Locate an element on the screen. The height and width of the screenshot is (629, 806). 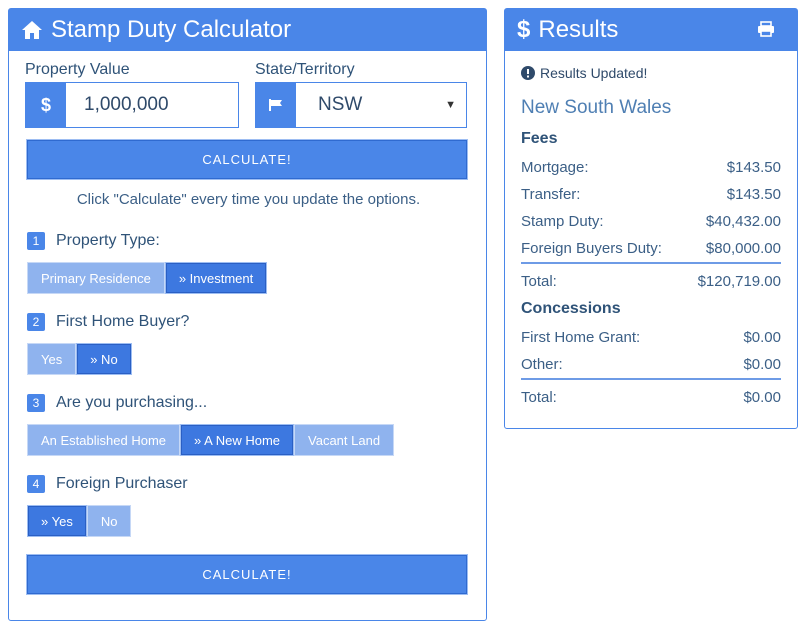
results-updated-notice: Results Updated! is located at coordinates (584, 73).